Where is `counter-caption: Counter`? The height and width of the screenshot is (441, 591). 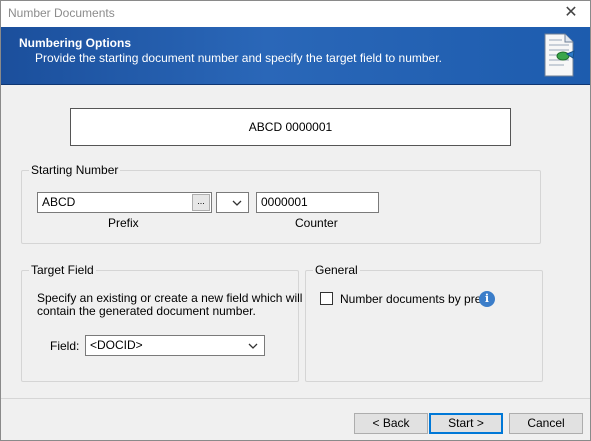 counter-caption: Counter is located at coordinates (316, 223).